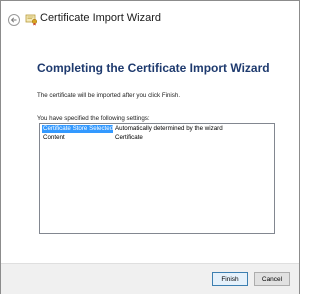 Image resolution: width=320 pixels, height=294 pixels. I want to click on window-title: Certificate Import Wizard, so click(101, 18).